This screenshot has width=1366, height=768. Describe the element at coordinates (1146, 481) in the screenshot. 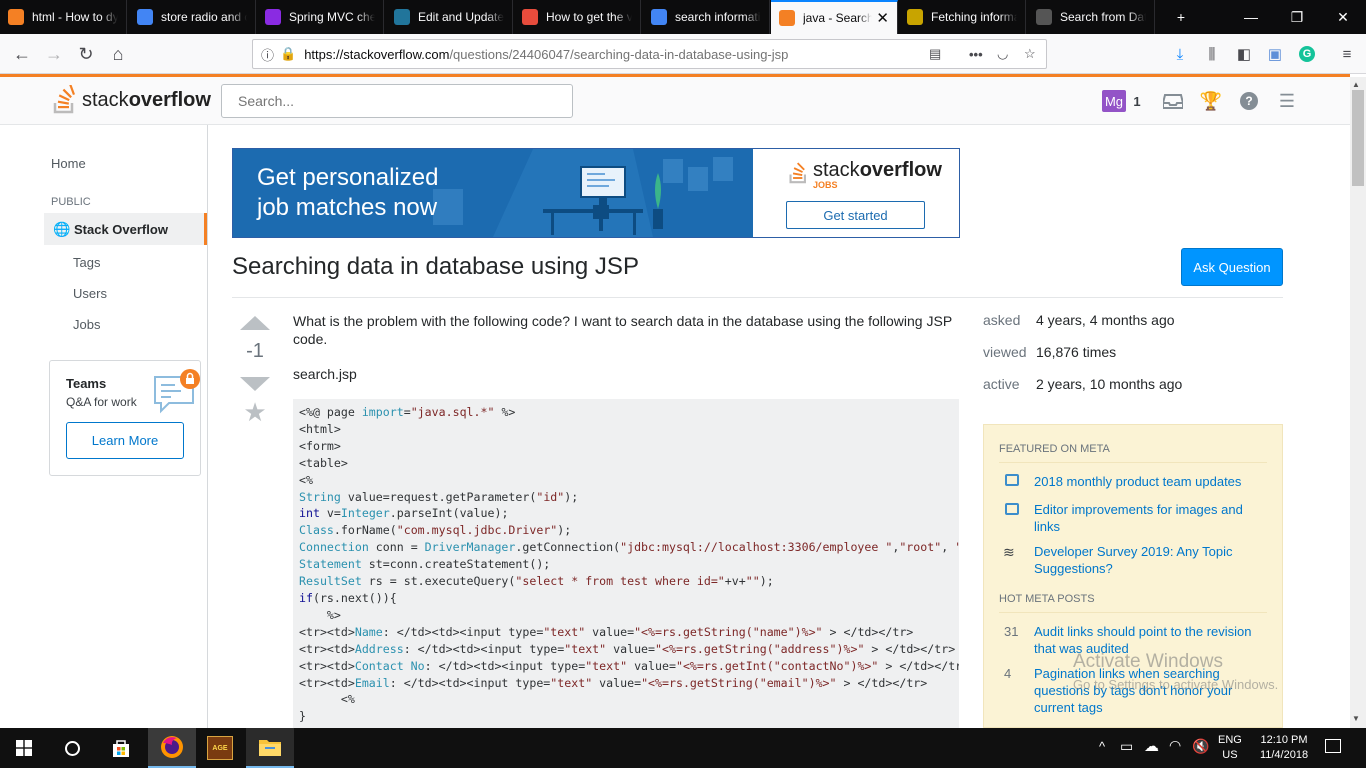

I see `featured-link: 2018 monthly product team updates` at that location.